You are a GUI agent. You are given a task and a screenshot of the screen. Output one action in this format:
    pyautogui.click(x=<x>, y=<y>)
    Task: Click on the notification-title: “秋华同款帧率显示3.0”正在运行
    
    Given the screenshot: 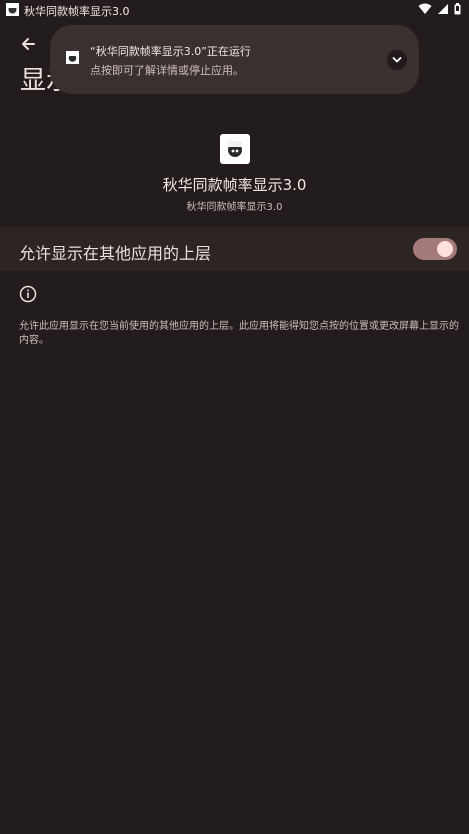 What is the action you would take?
    pyautogui.click(x=170, y=51)
    